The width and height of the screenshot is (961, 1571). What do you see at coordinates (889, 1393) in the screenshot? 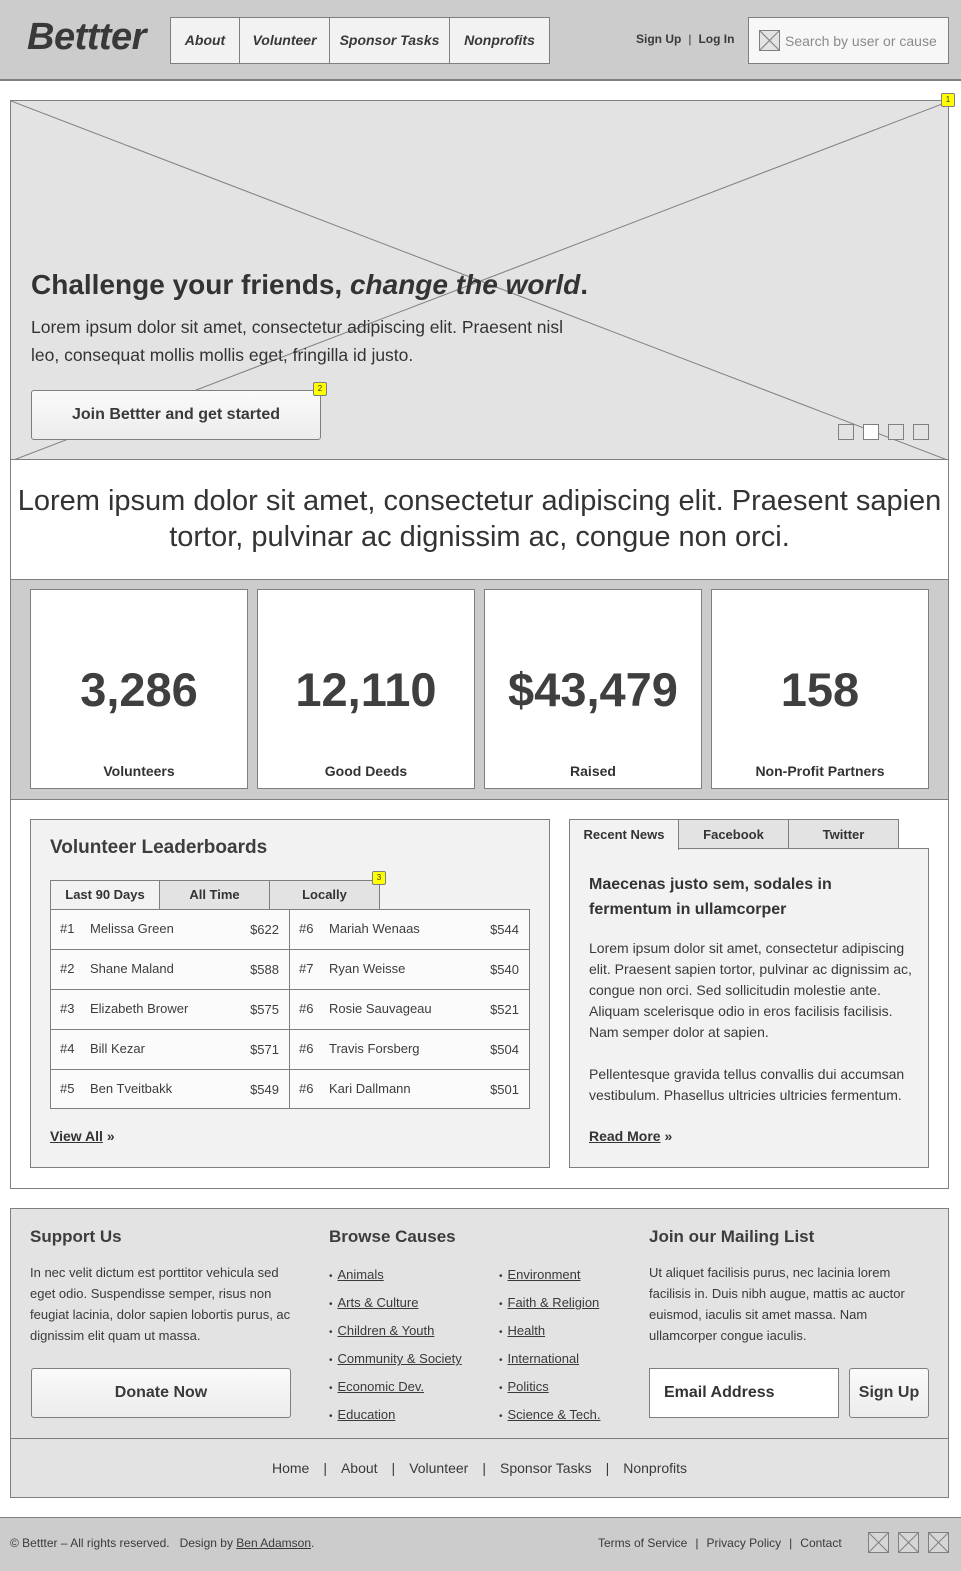
I see `mailing-signup-button: Sign Up` at bounding box center [889, 1393].